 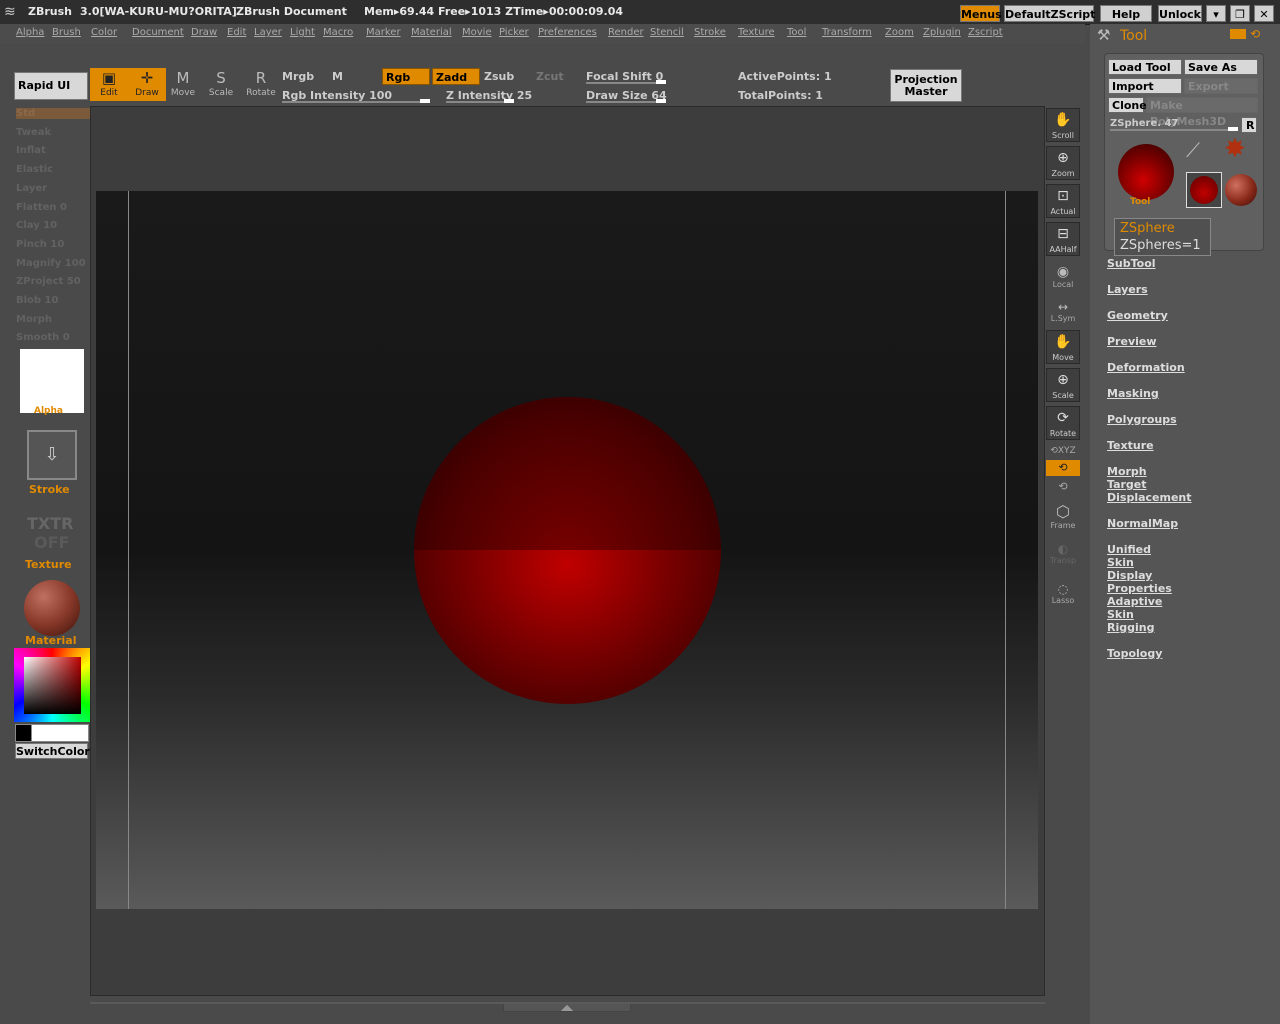 I want to click on local-button: ◉ Local, so click(x=1063, y=276).